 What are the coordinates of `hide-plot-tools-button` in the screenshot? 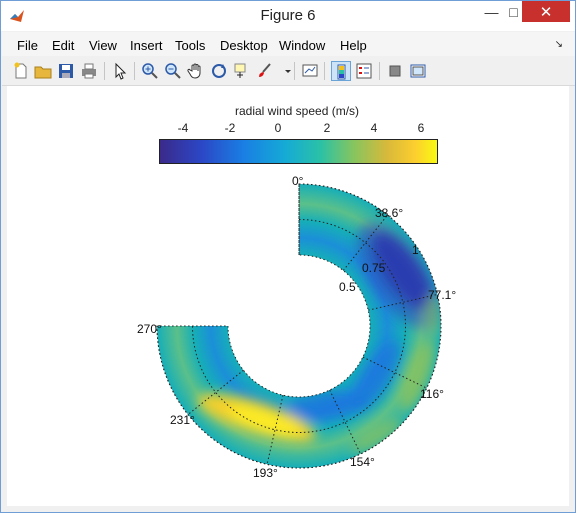 It's located at (395, 71).